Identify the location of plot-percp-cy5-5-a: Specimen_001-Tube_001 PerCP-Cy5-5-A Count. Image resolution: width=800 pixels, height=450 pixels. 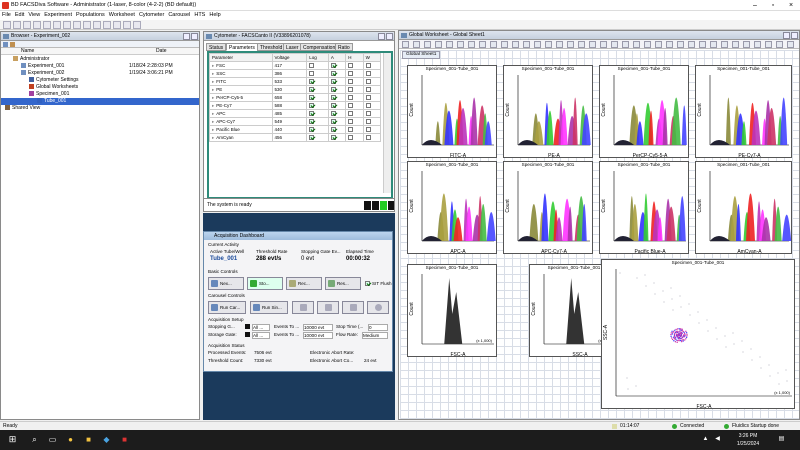
(644, 112).